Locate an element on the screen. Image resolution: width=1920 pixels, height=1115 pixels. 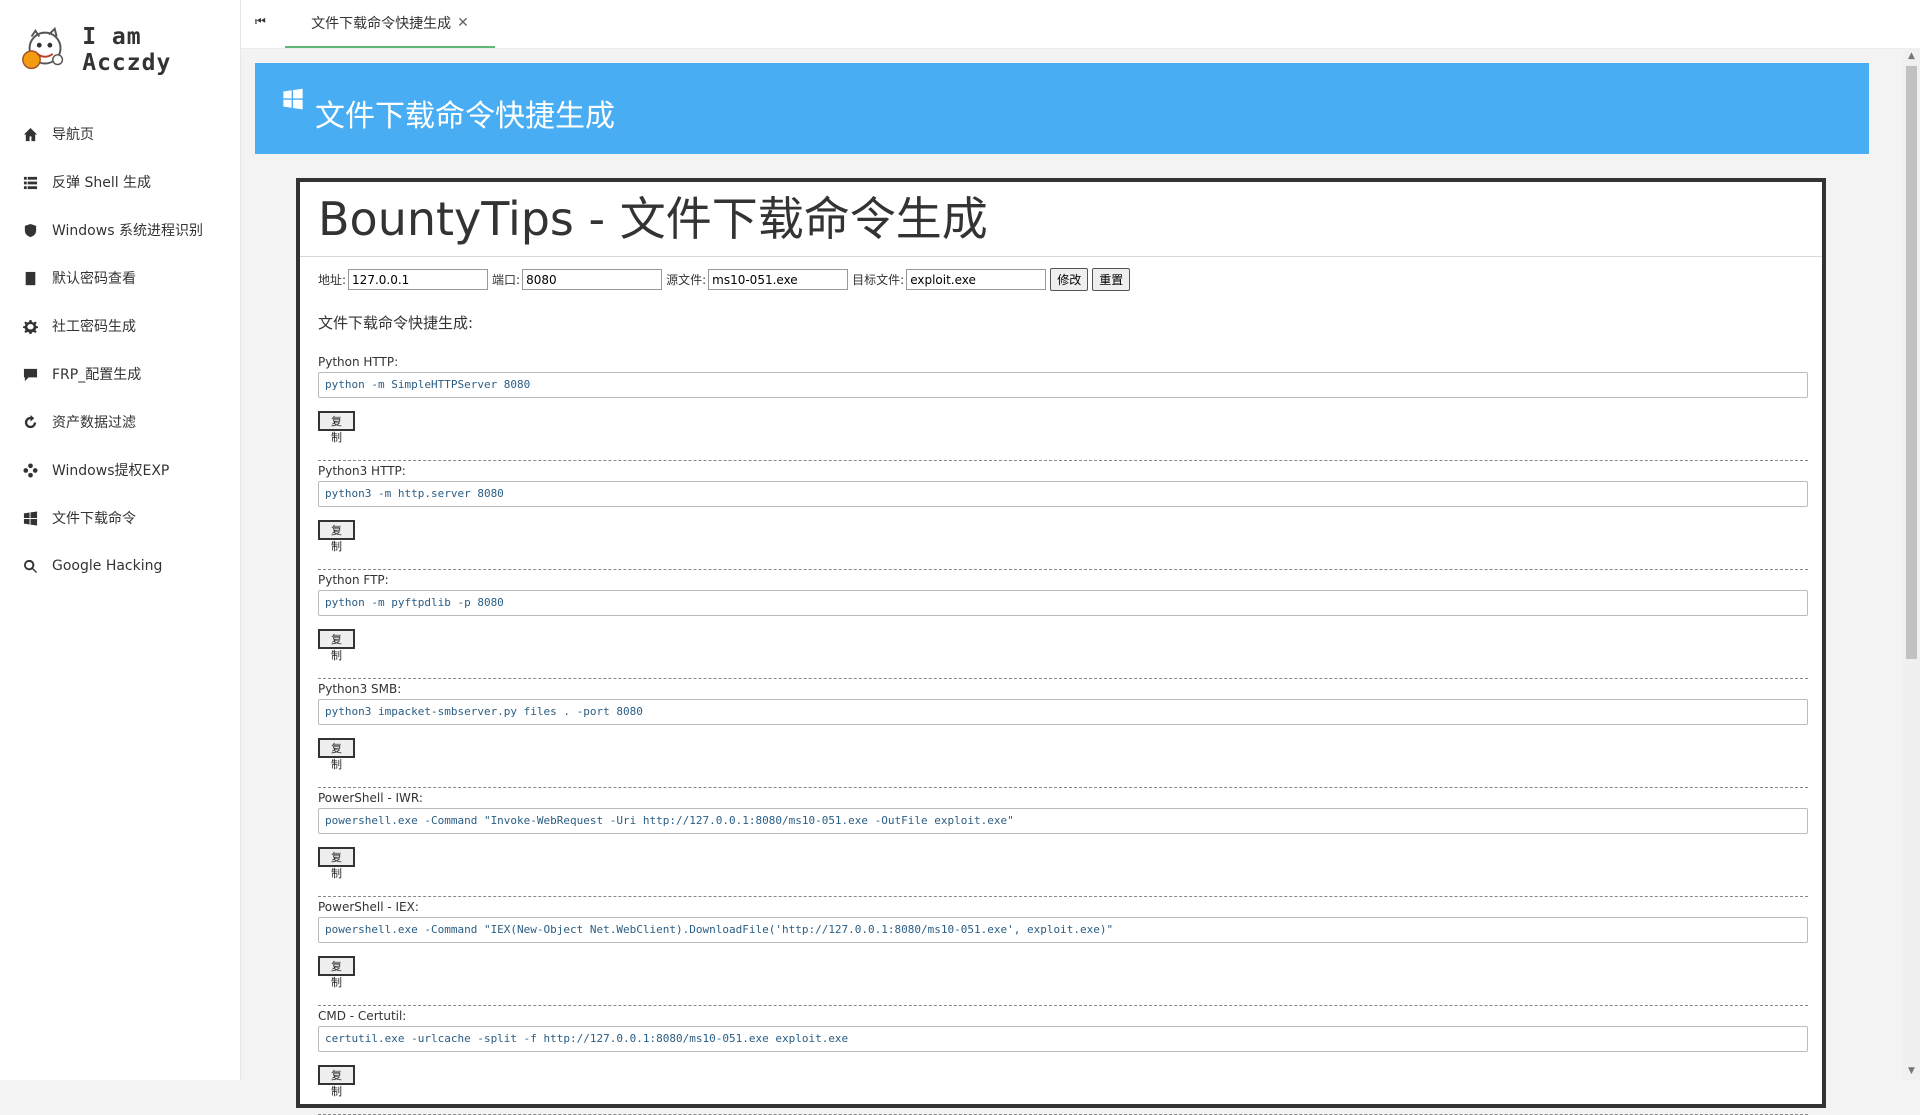
sidebar-item-label: 默认密码查看 is located at coordinates (94, 279).